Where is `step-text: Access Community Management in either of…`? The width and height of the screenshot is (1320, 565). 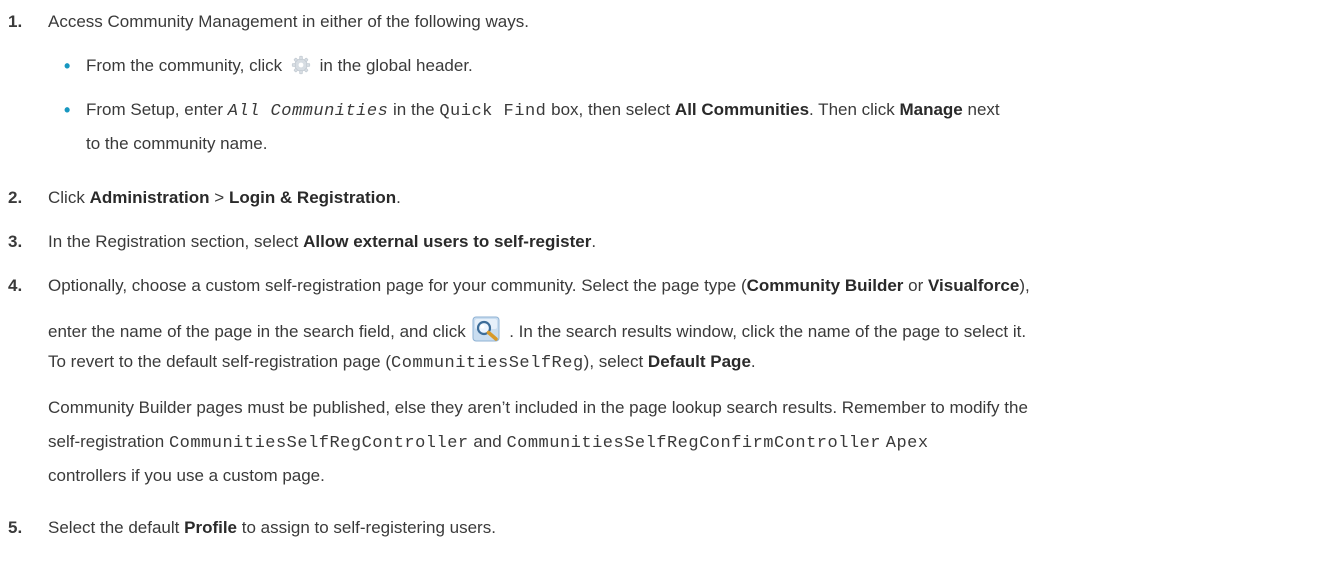
step-text: Access Community Management in either of… is located at coordinates (288, 21).